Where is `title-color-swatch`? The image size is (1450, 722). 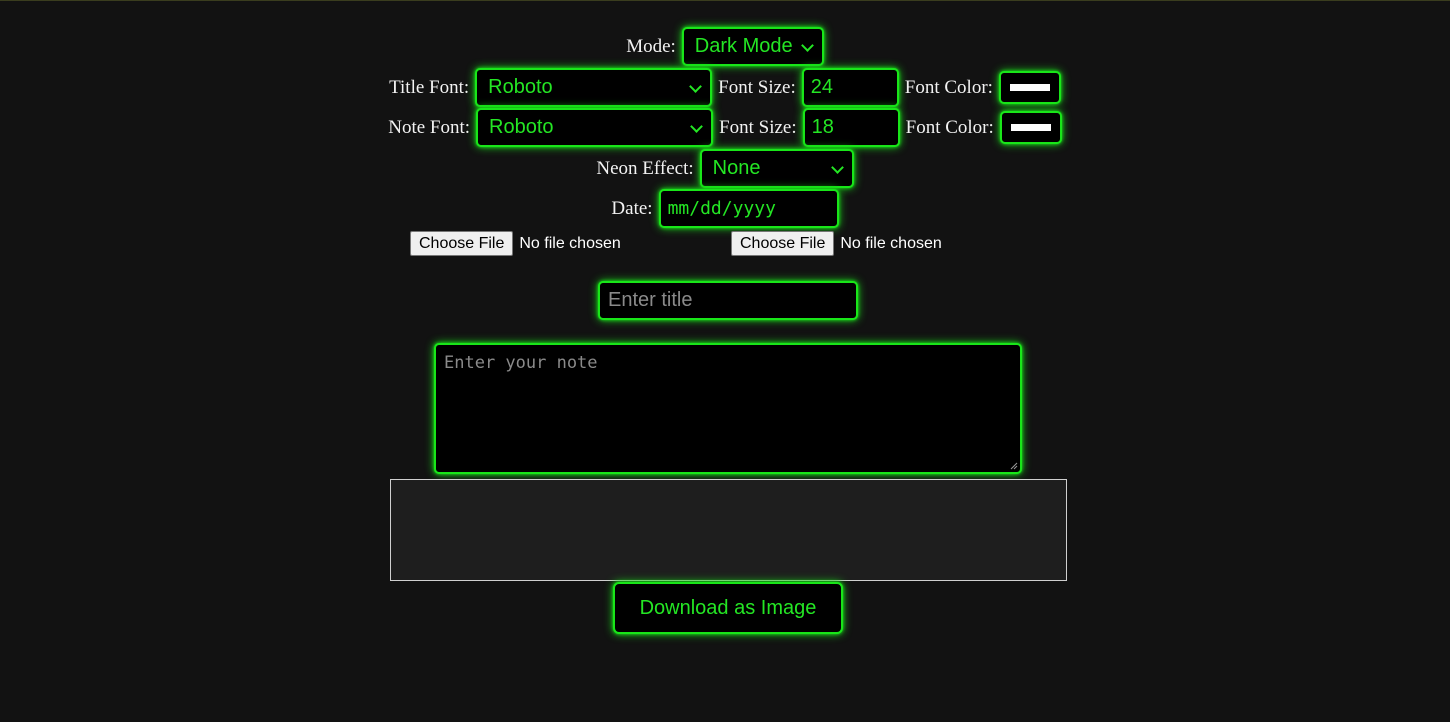 title-color-swatch is located at coordinates (1029, 87).